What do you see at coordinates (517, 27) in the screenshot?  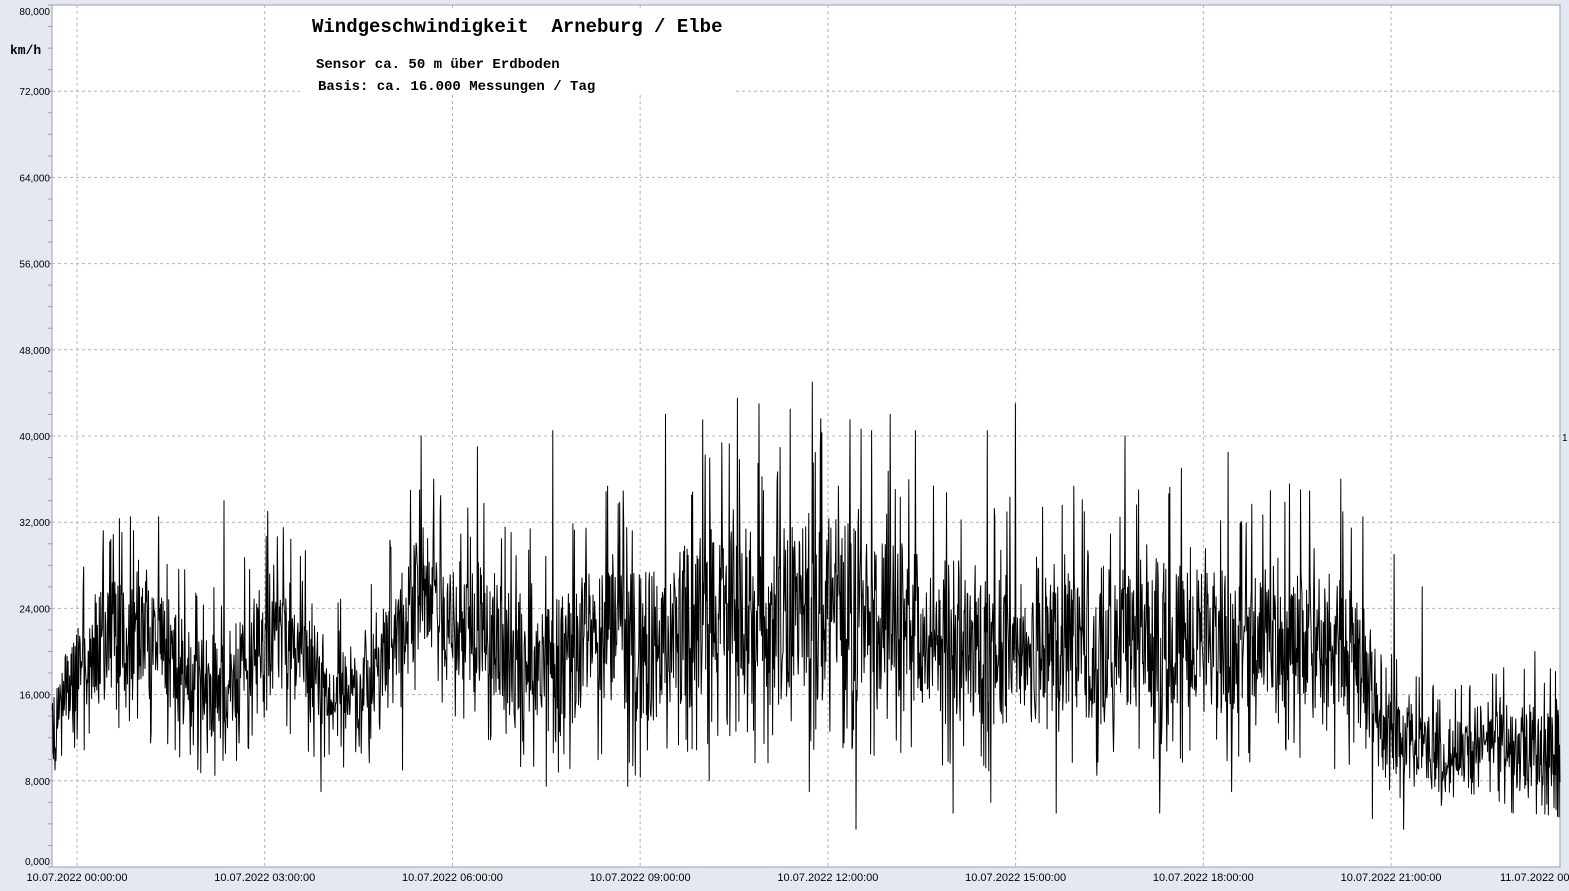 I see `chart-title: Windgeschwindigkeit Arneburg / Elbe` at bounding box center [517, 27].